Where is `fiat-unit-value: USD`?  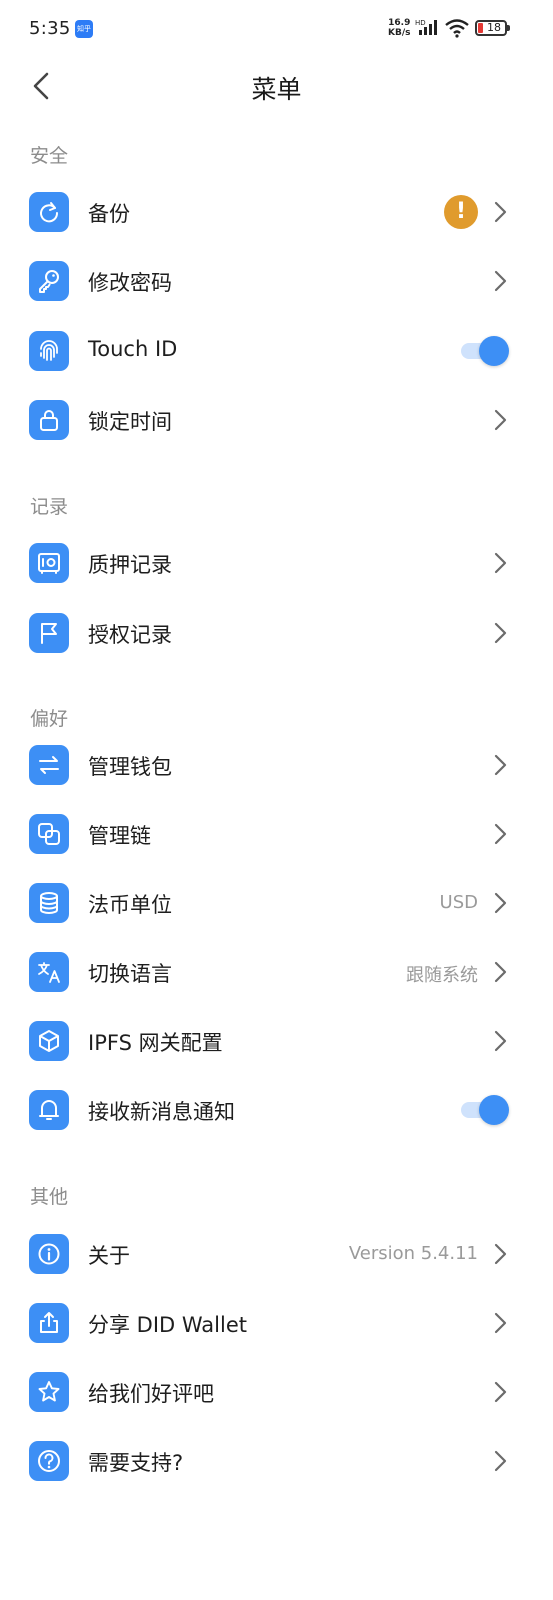
fiat-unit-value: USD is located at coordinates (458, 902).